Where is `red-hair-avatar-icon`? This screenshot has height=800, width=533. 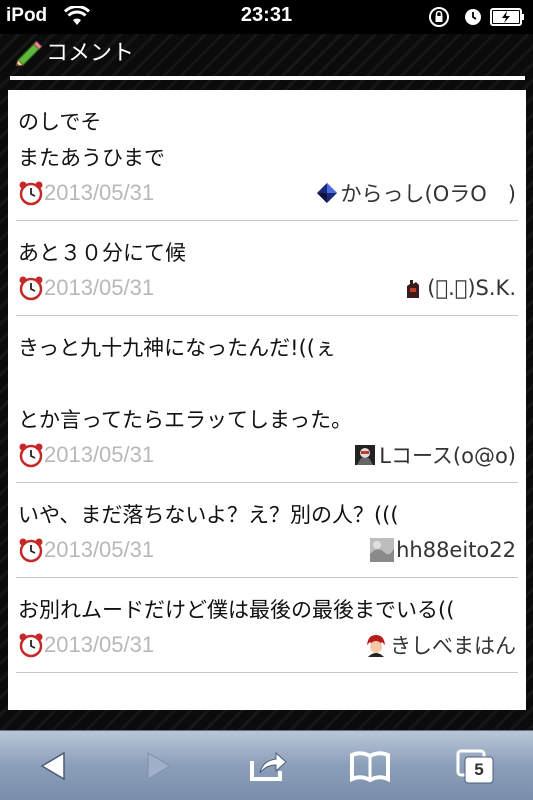 red-hair-avatar-icon is located at coordinates (376, 645).